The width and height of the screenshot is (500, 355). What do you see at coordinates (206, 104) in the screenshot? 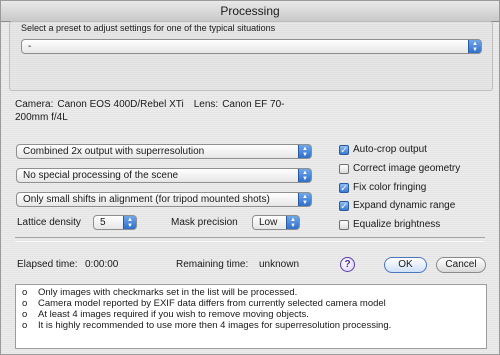
I see `lens-label: Lens:` at bounding box center [206, 104].